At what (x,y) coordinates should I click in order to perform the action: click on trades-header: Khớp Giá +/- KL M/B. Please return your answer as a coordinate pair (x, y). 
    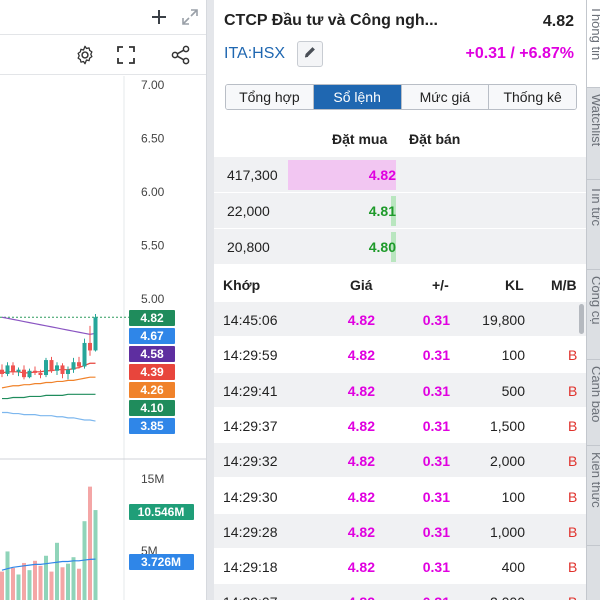
    Looking at the image, I should click on (400, 284).